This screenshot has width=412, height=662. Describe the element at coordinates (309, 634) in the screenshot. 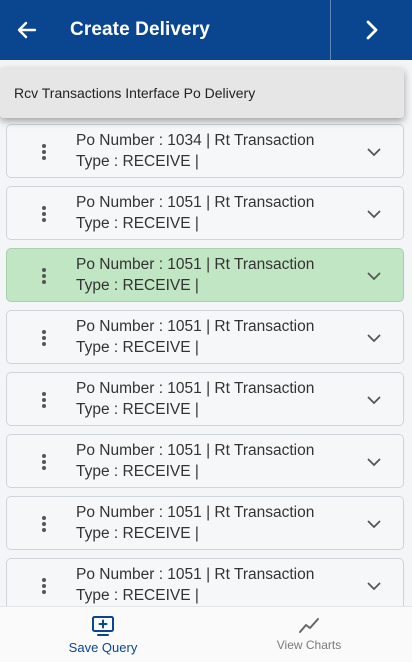

I see `view-charts-button: View Charts` at that location.